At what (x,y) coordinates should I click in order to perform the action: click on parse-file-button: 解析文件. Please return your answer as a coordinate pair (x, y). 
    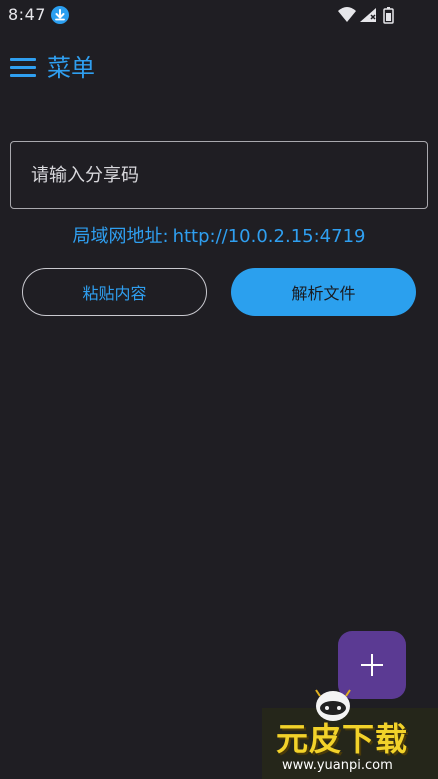
    Looking at the image, I should click on (323, 292).